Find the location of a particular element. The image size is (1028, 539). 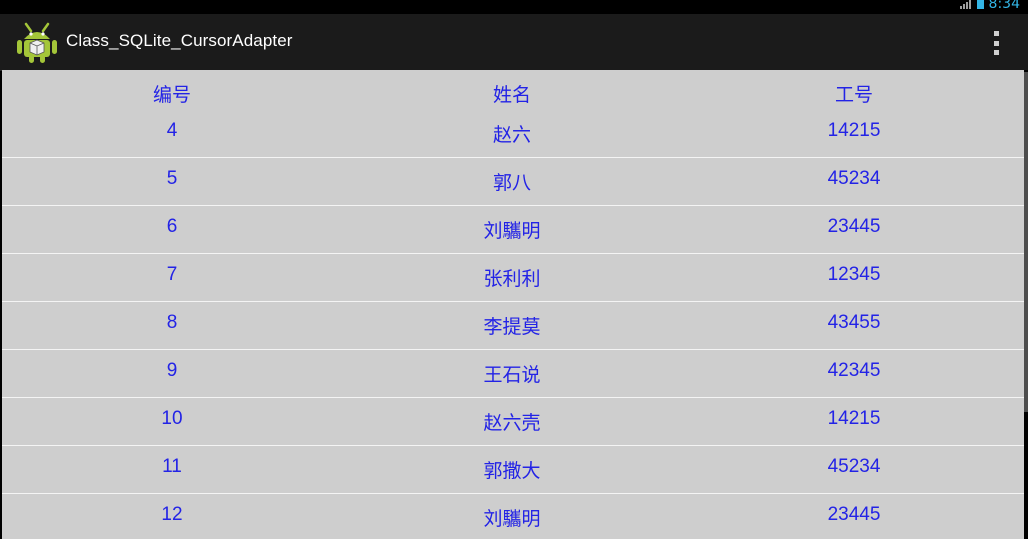

item-name: 郭撒大 is located at coordinates (512, 471).